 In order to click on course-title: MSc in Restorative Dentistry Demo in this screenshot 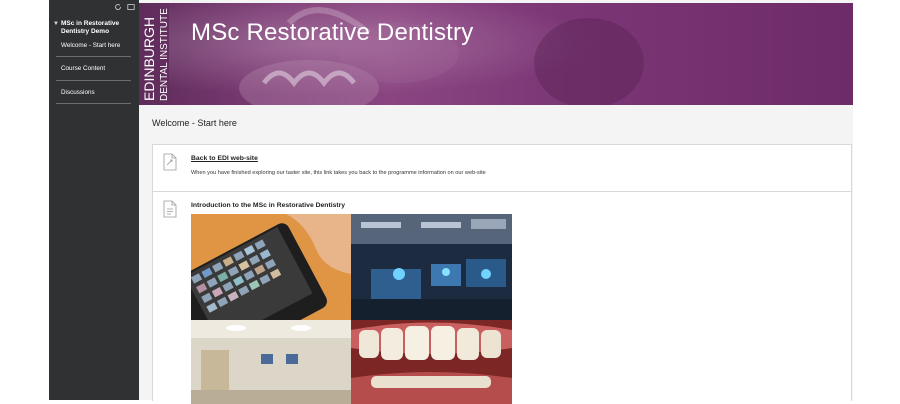, I will do `click(97, 28)`.